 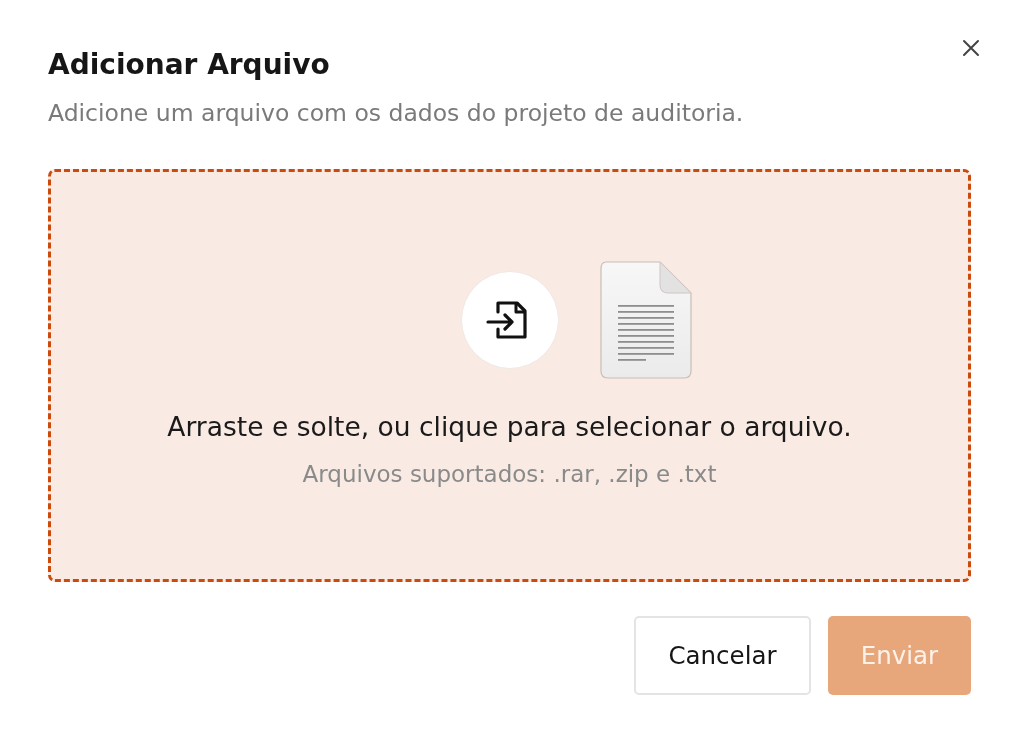 I want to click on dialog-subtitle: Adicione um arquivo com os dados do projeto de auditoria., so click(x=396, y=113).